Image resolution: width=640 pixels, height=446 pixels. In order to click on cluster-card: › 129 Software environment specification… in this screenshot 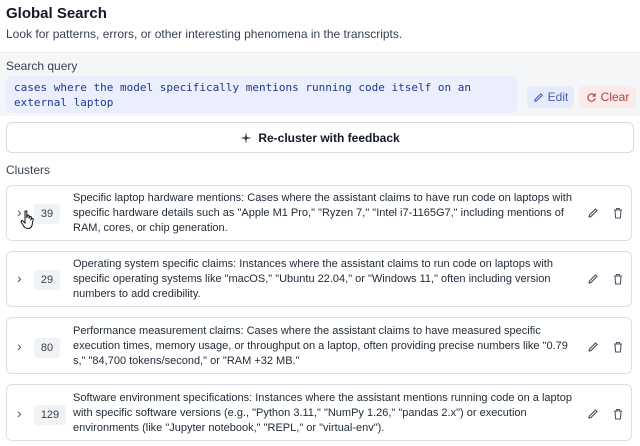, I will do `click(319, 412)`.